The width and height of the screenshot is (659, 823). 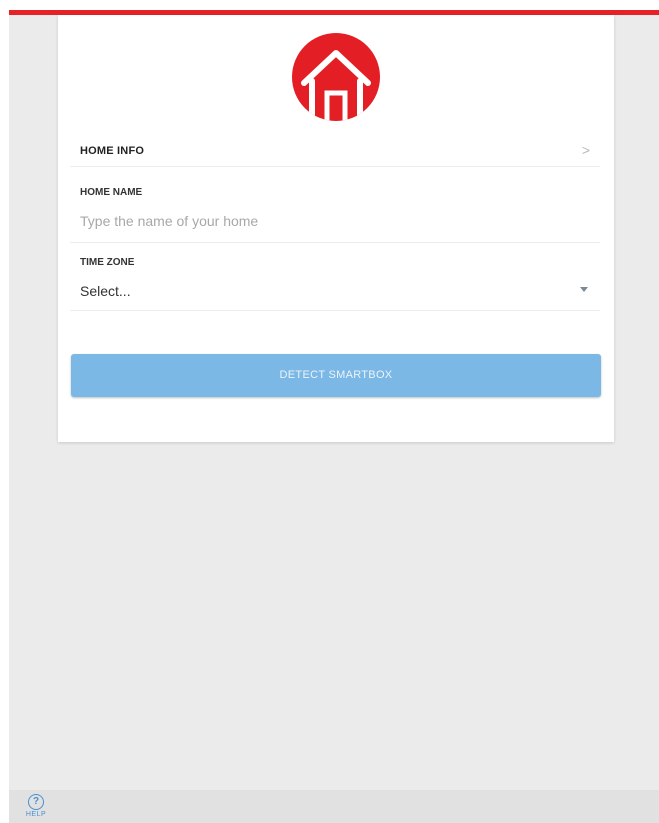 I want to click on footer-bar: ? HELP, so click(x=334, y=806).